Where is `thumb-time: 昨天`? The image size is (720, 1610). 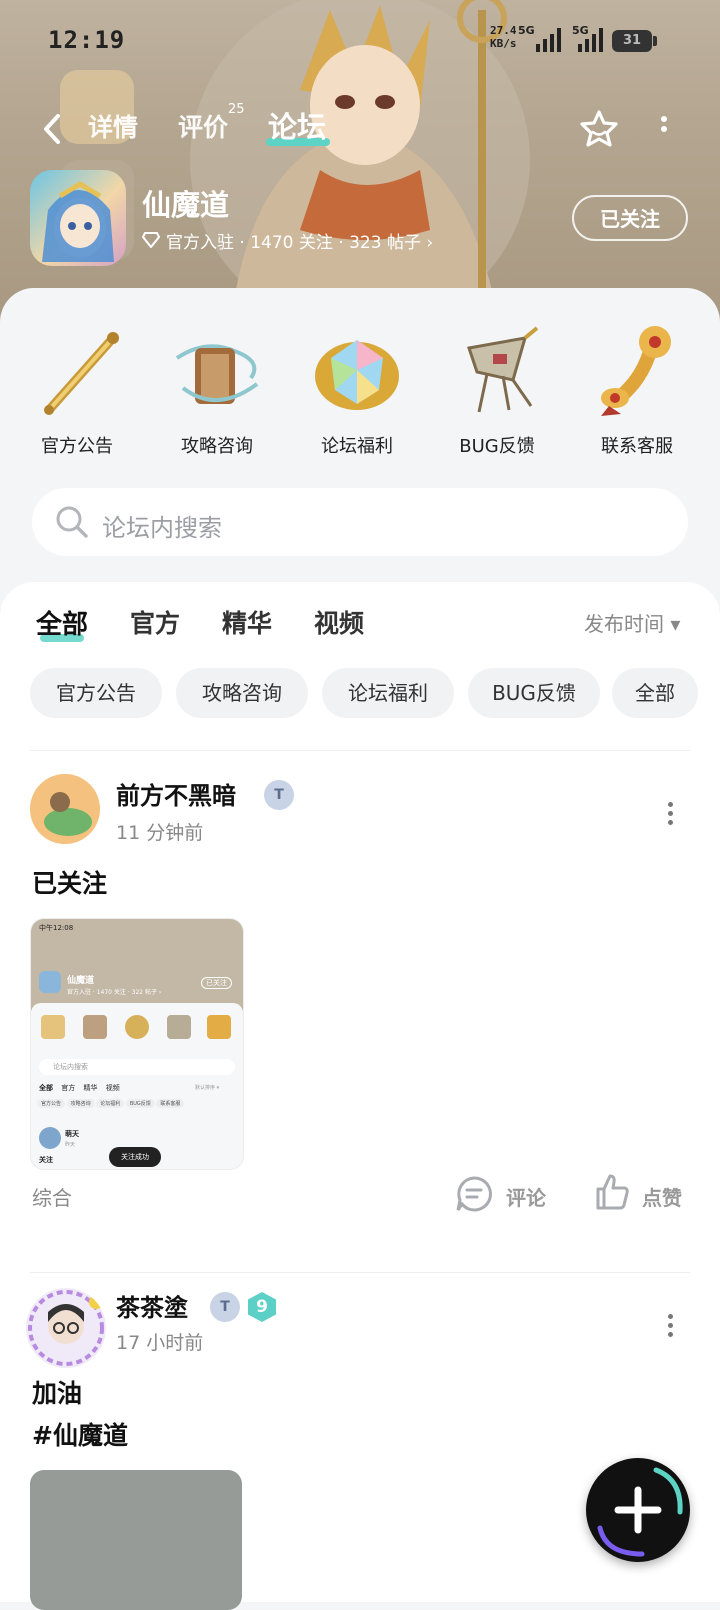 thumb-time: 昨天 is located at coordinates (70, 1145).